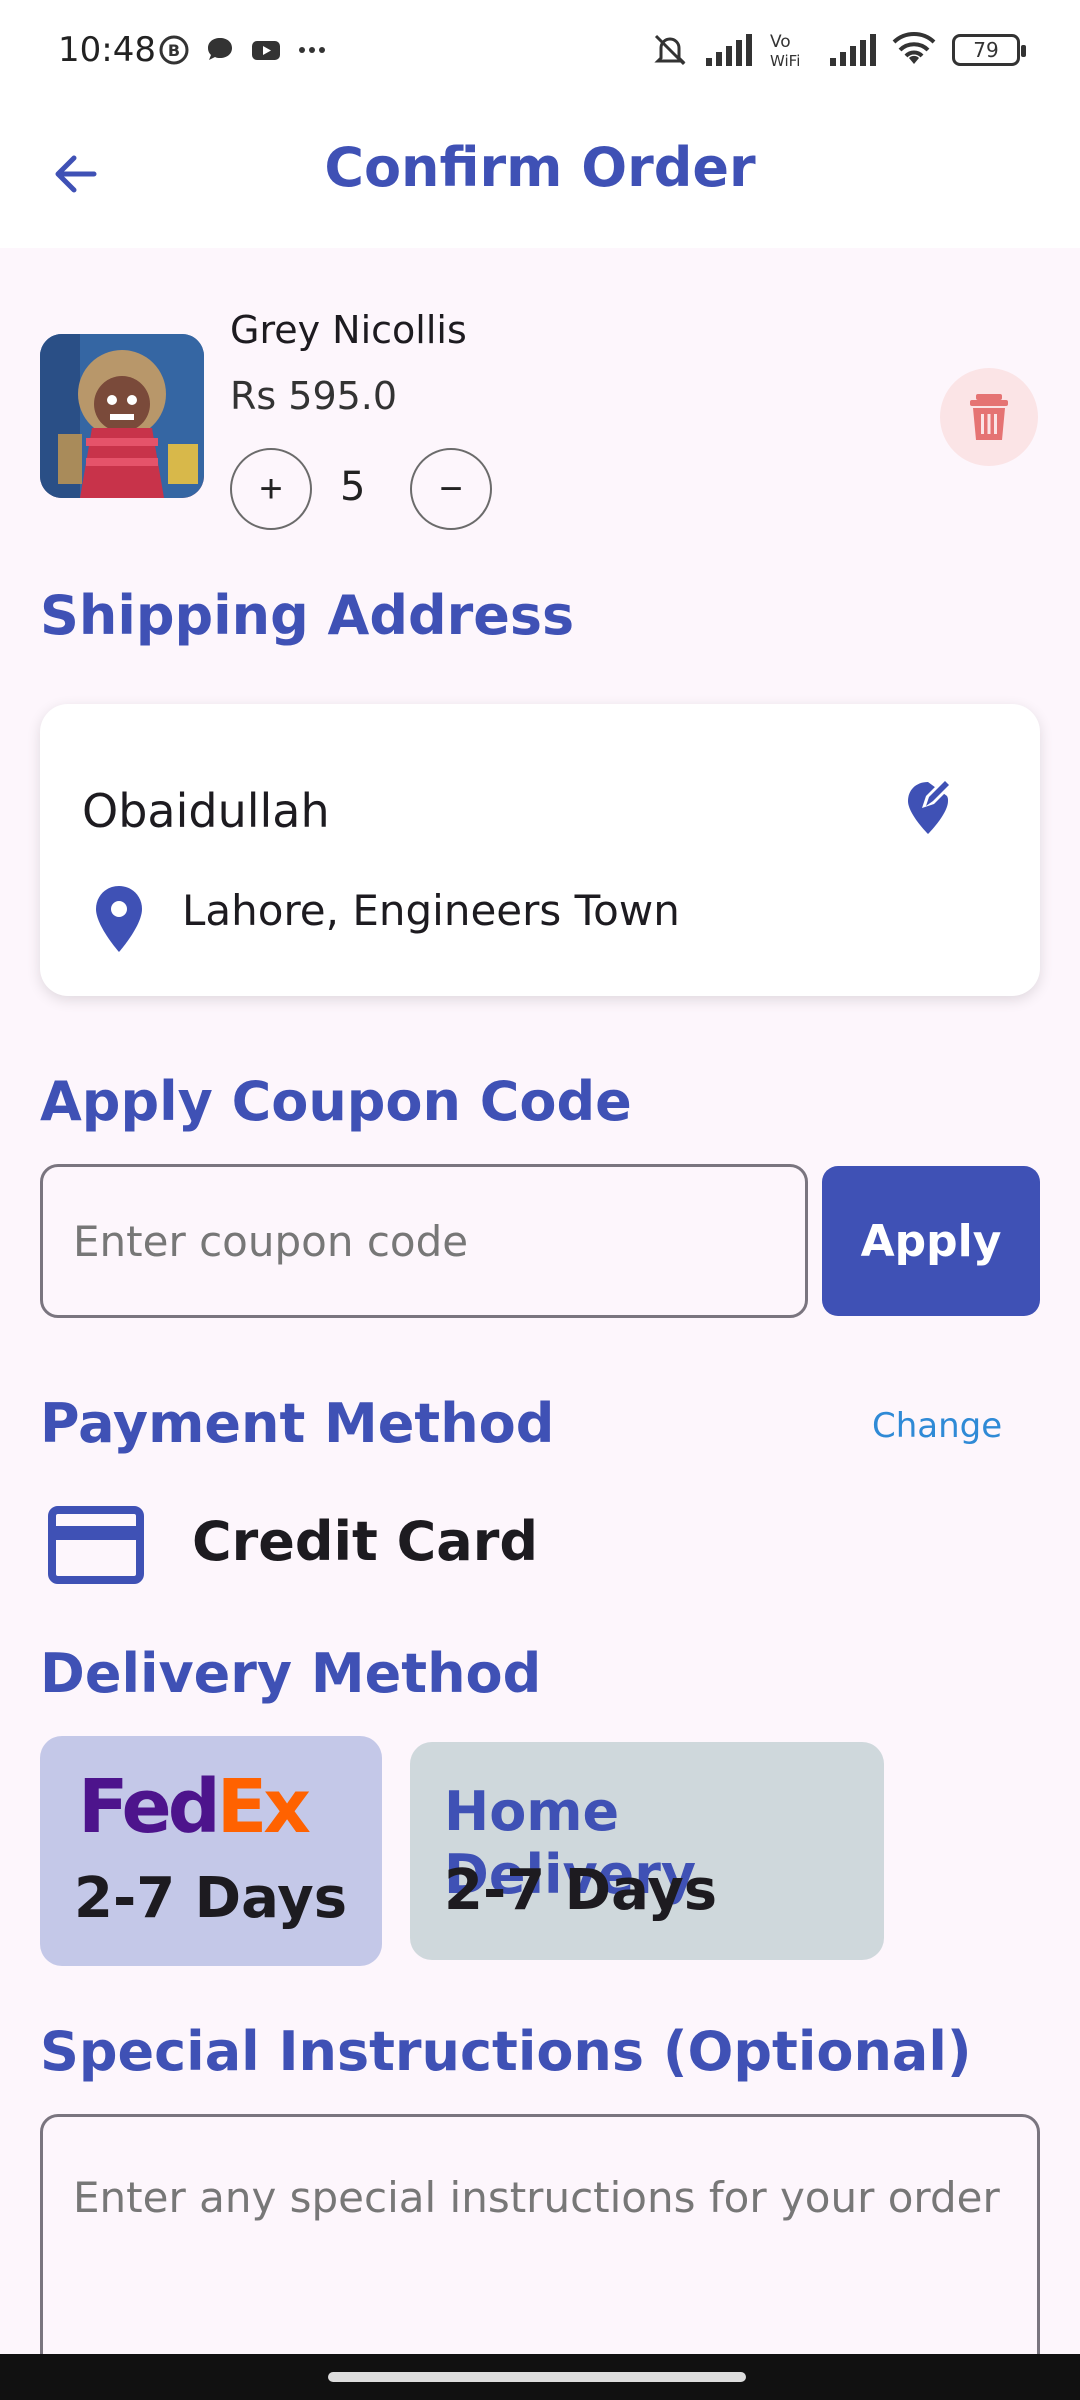  I want to click on coupon-code-input, so click(424, 1241).